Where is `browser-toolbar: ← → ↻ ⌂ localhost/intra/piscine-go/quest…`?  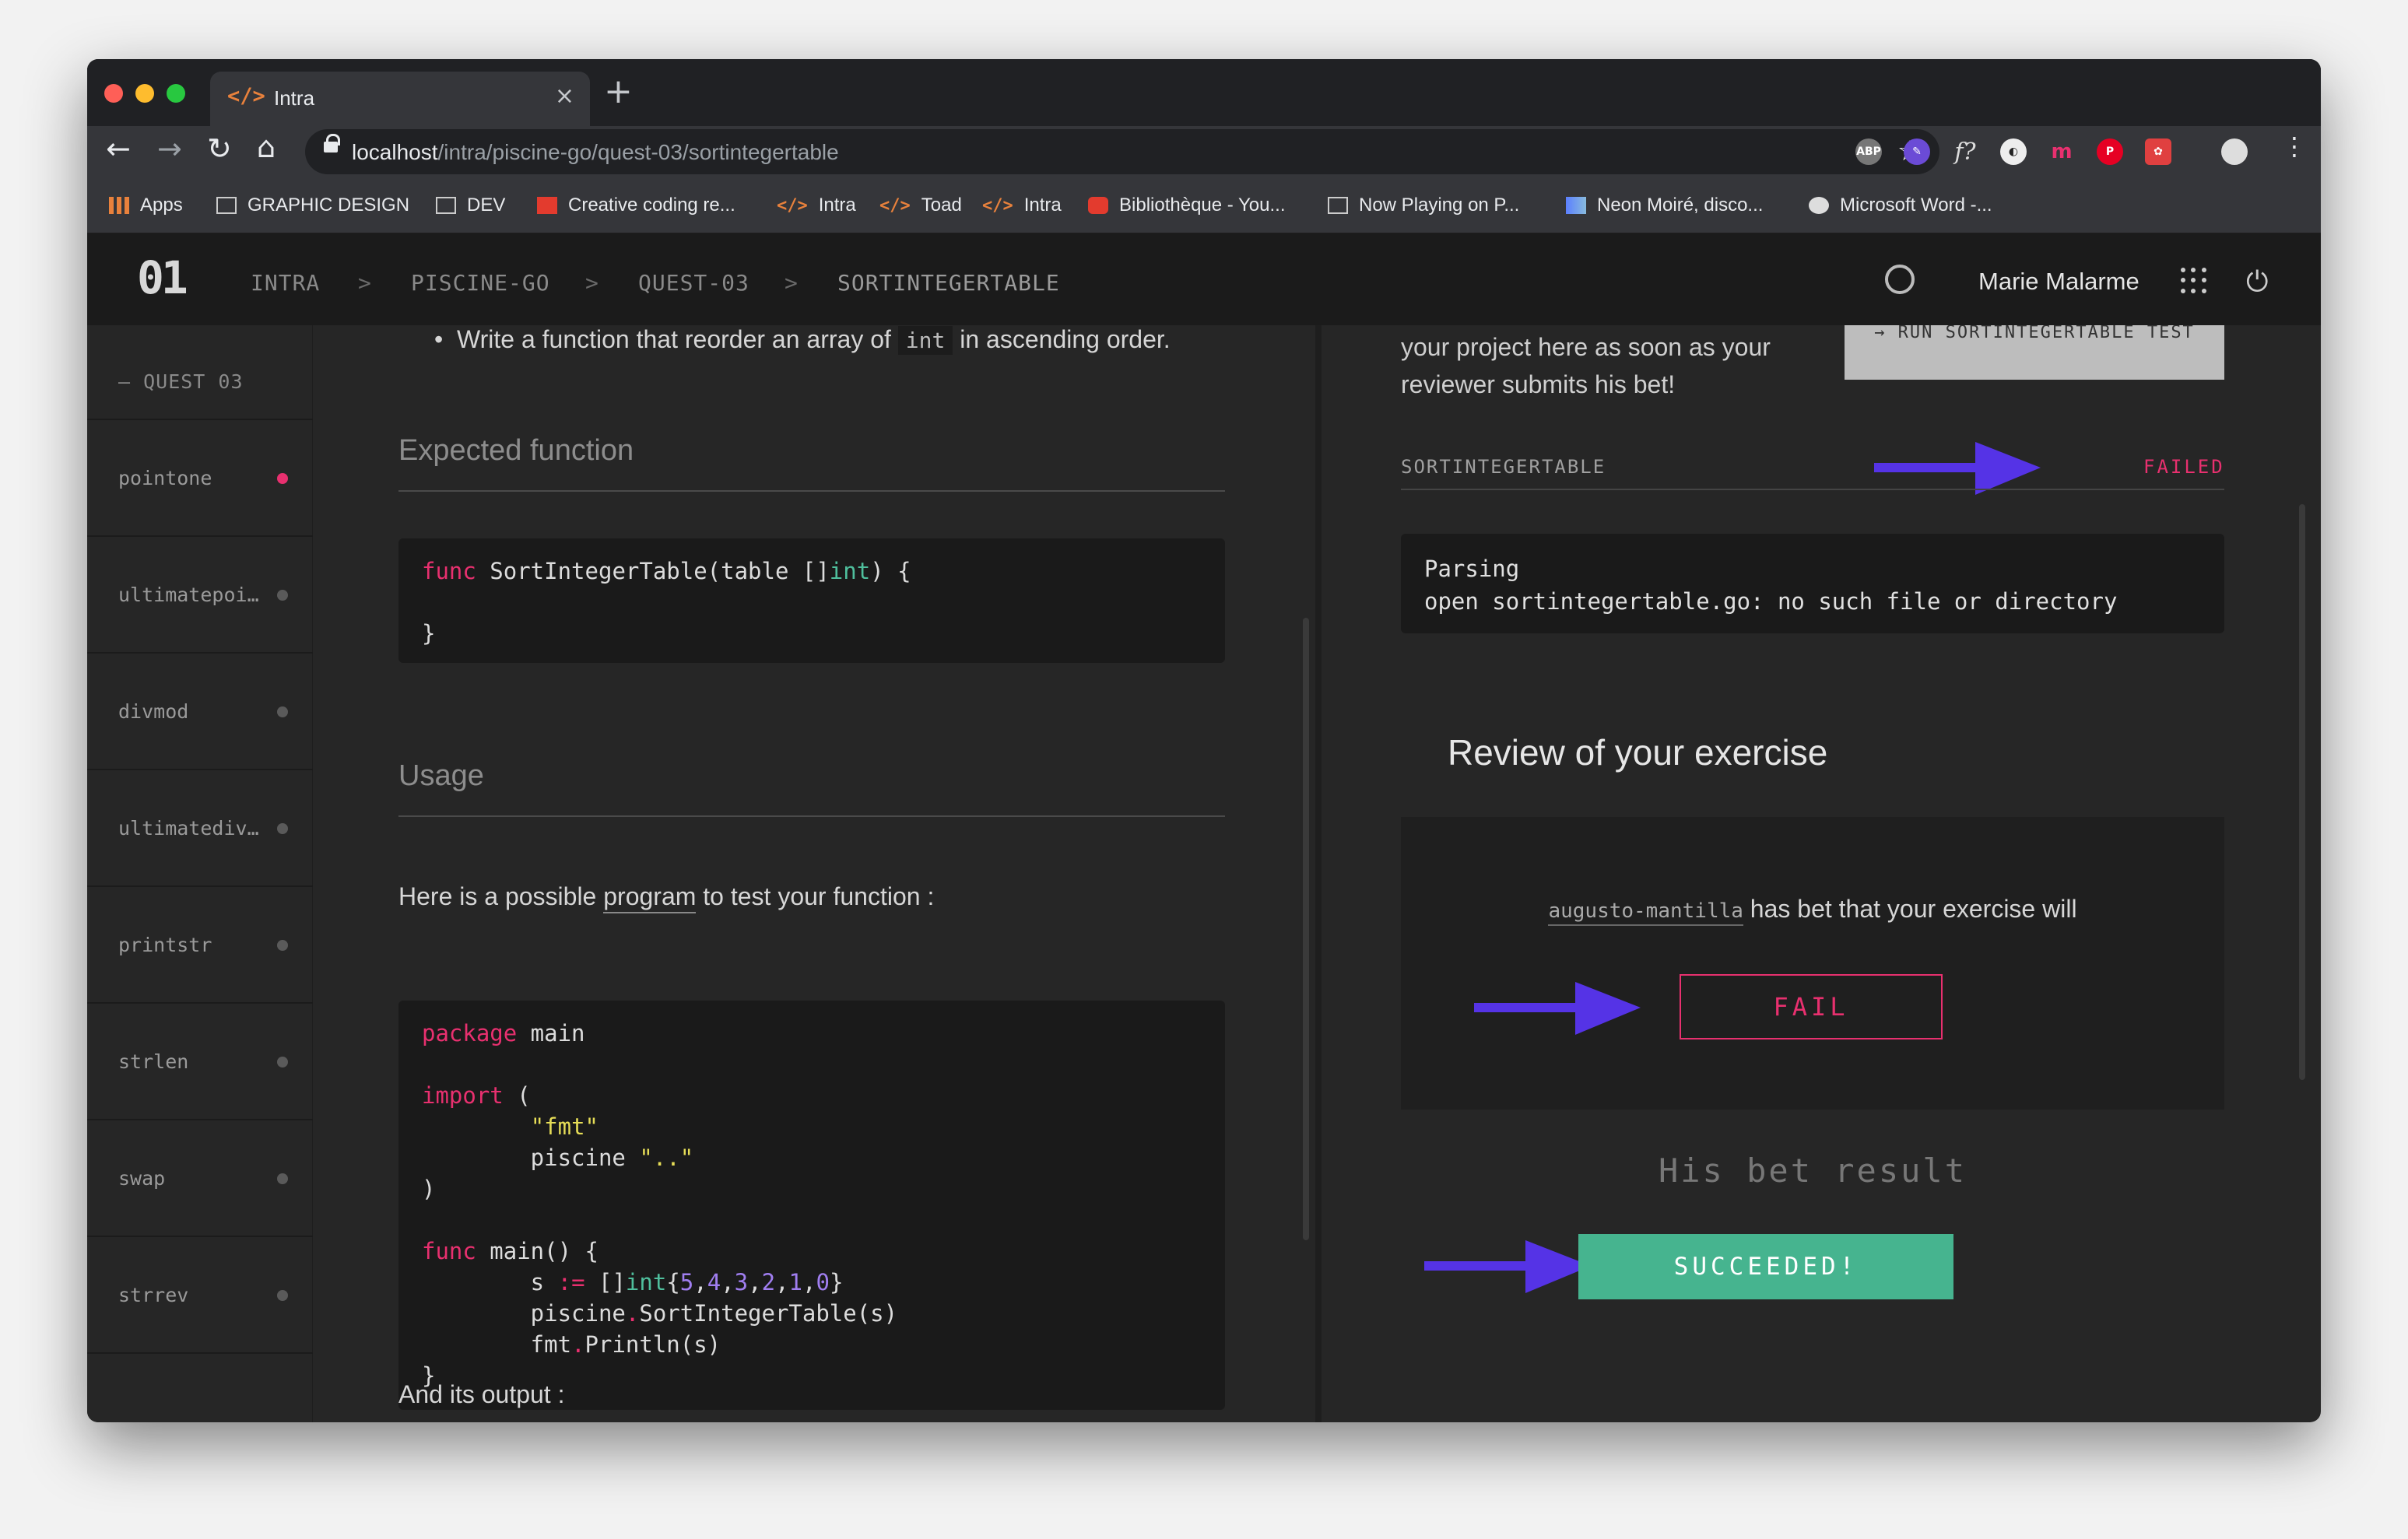
browser-toolbar: ← → ↻ ⌂ localhost/intra/piscine-go/quest… is located at coordinates (1204, 152).